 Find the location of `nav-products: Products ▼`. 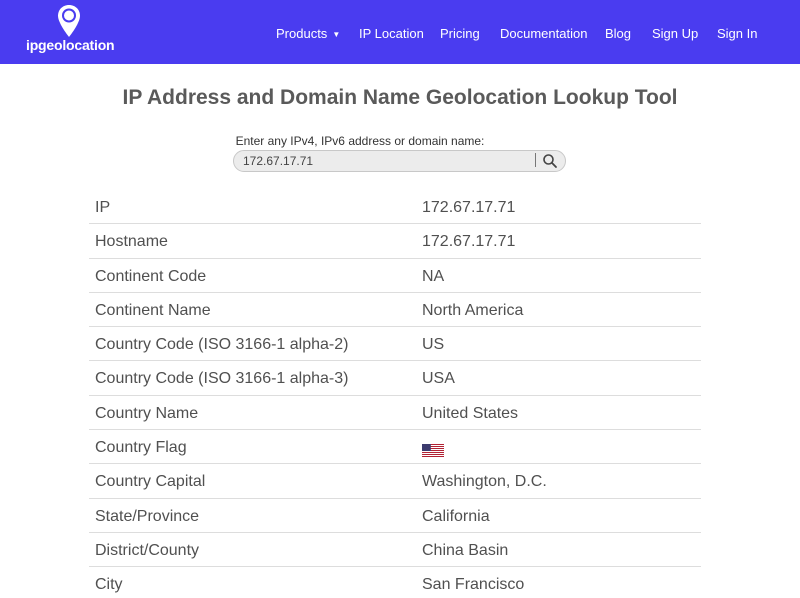

nav-products: Products ▼ is located at coordinates (308, 33).